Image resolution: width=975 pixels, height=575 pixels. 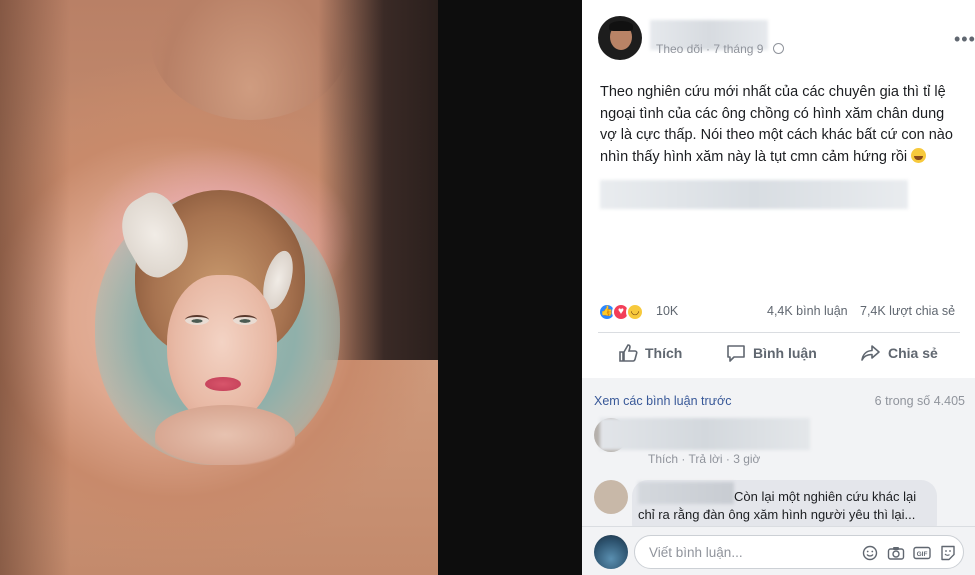 I want to click on blurred-link, so click(x=754, y=194).